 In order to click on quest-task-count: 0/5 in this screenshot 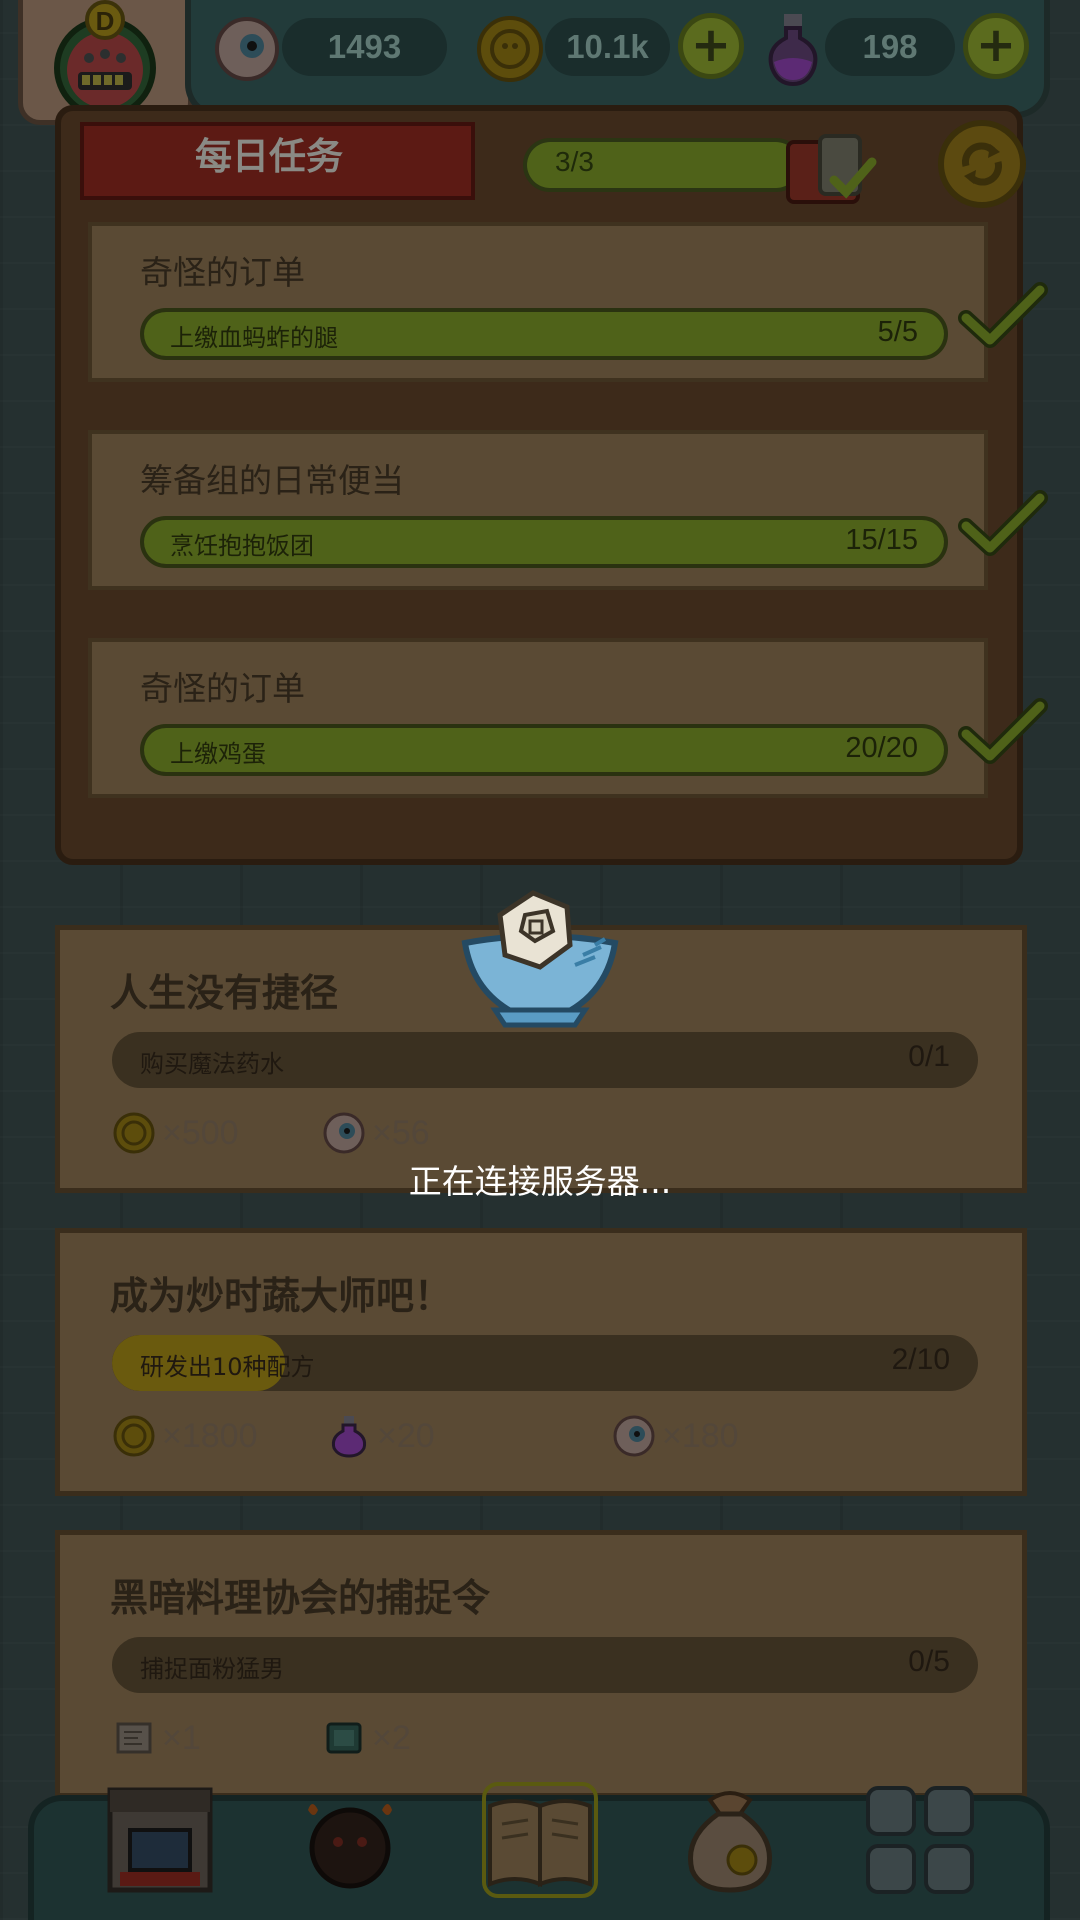, I will do `click(929, 1661)`.